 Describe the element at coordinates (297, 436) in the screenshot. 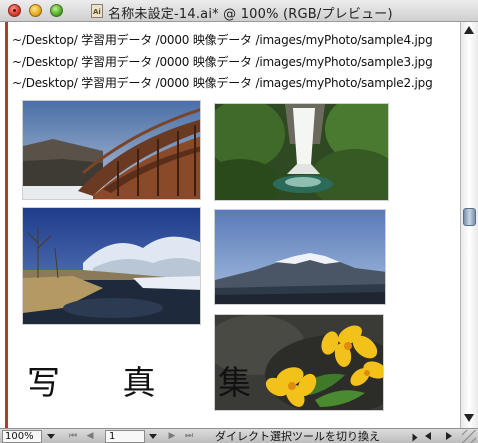

I see `status-text: ダイレクト選択ツールを切り換え` at that location.